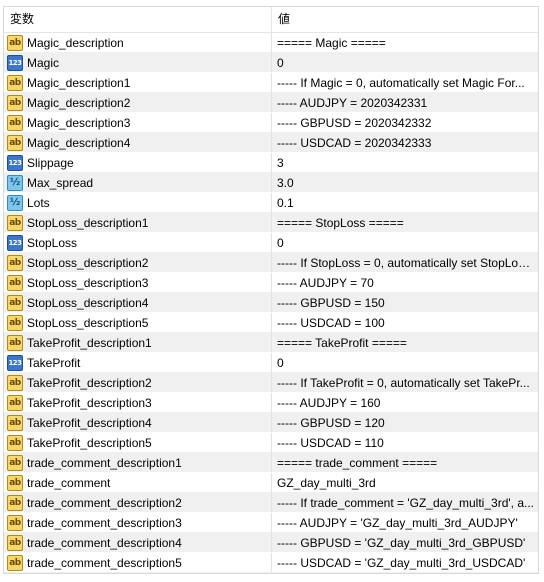 This screenshot has width=544, height=582. I want to click on variable-name: TakeProfit_description2, so click(89, 382).